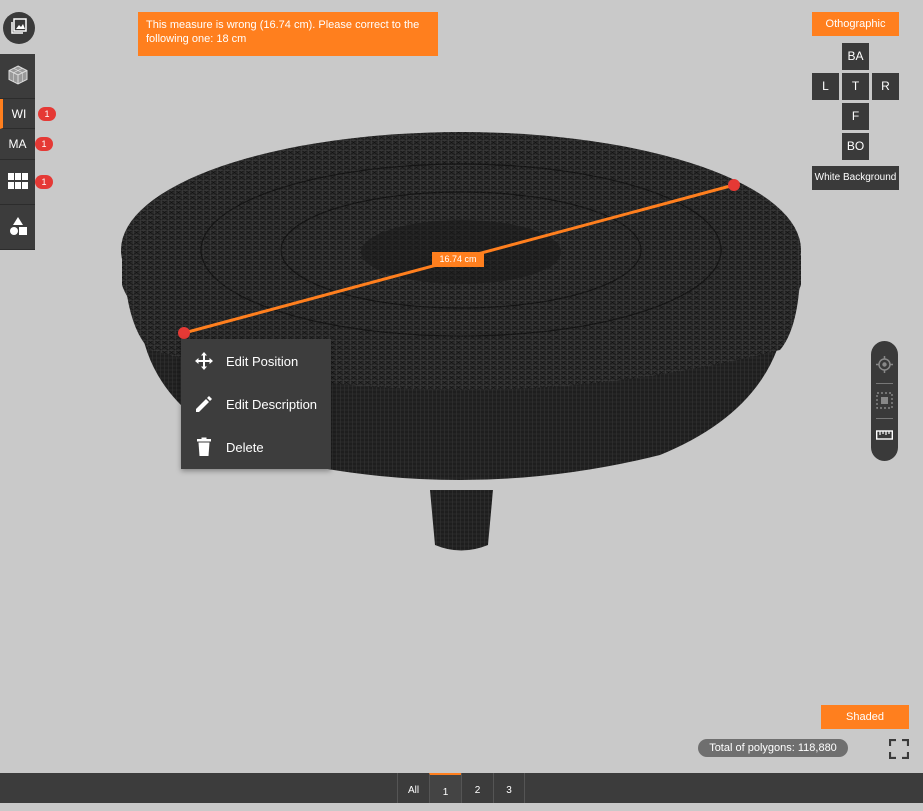  I want to click on tab-all: All, so click(413, 788).